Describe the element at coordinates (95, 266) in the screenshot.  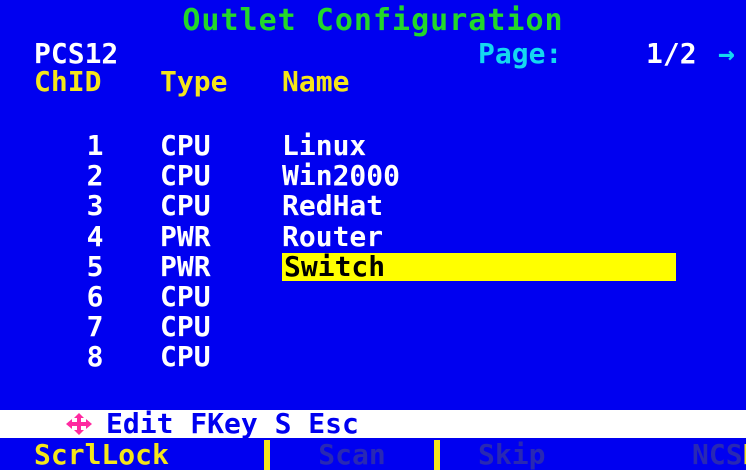
I see `outlet-chid: 5` at that location.